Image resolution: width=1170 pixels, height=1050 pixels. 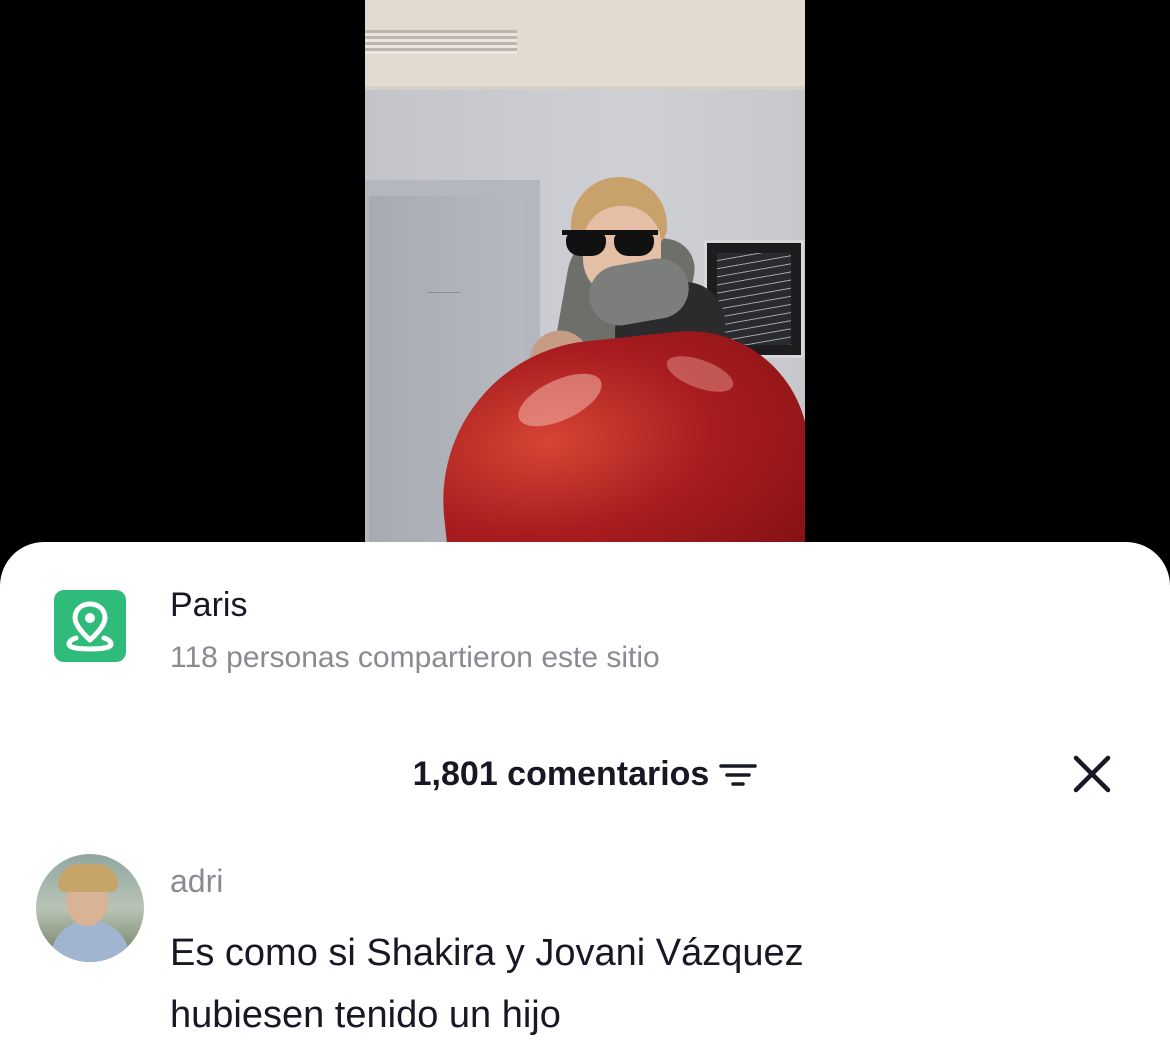 What do you see at coordinates (610, 243) in the screenshot?
I see `video-sunglasses` at bounding box center [610, 243].